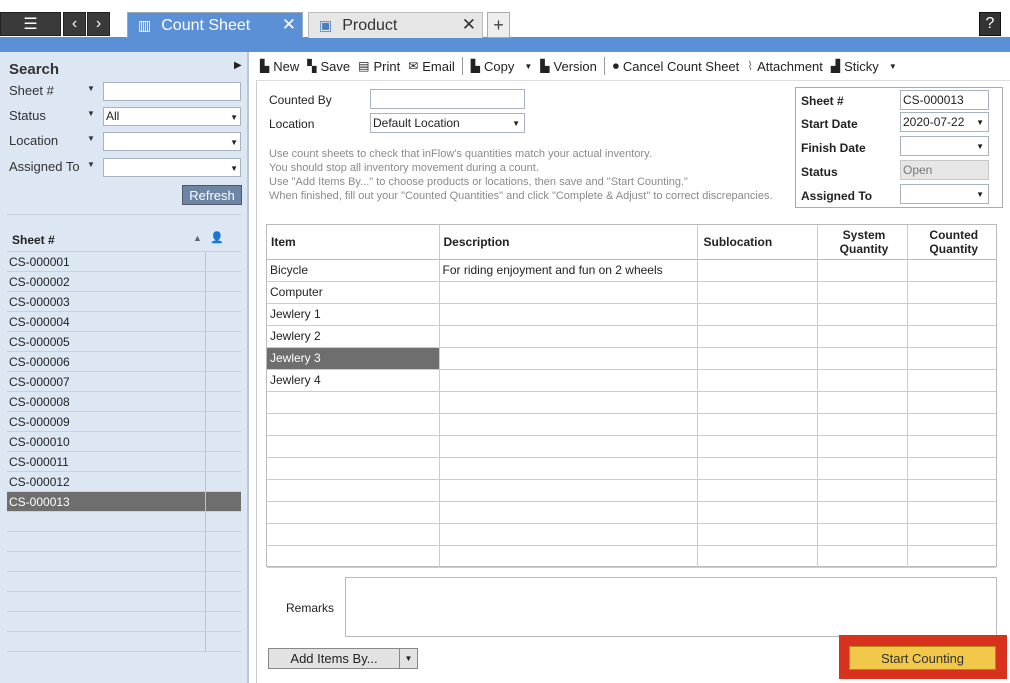 Image resolution: width=1010 pixels, height=683 pixels. I want to click on email-button: ✉ Email, so click(431, 66).